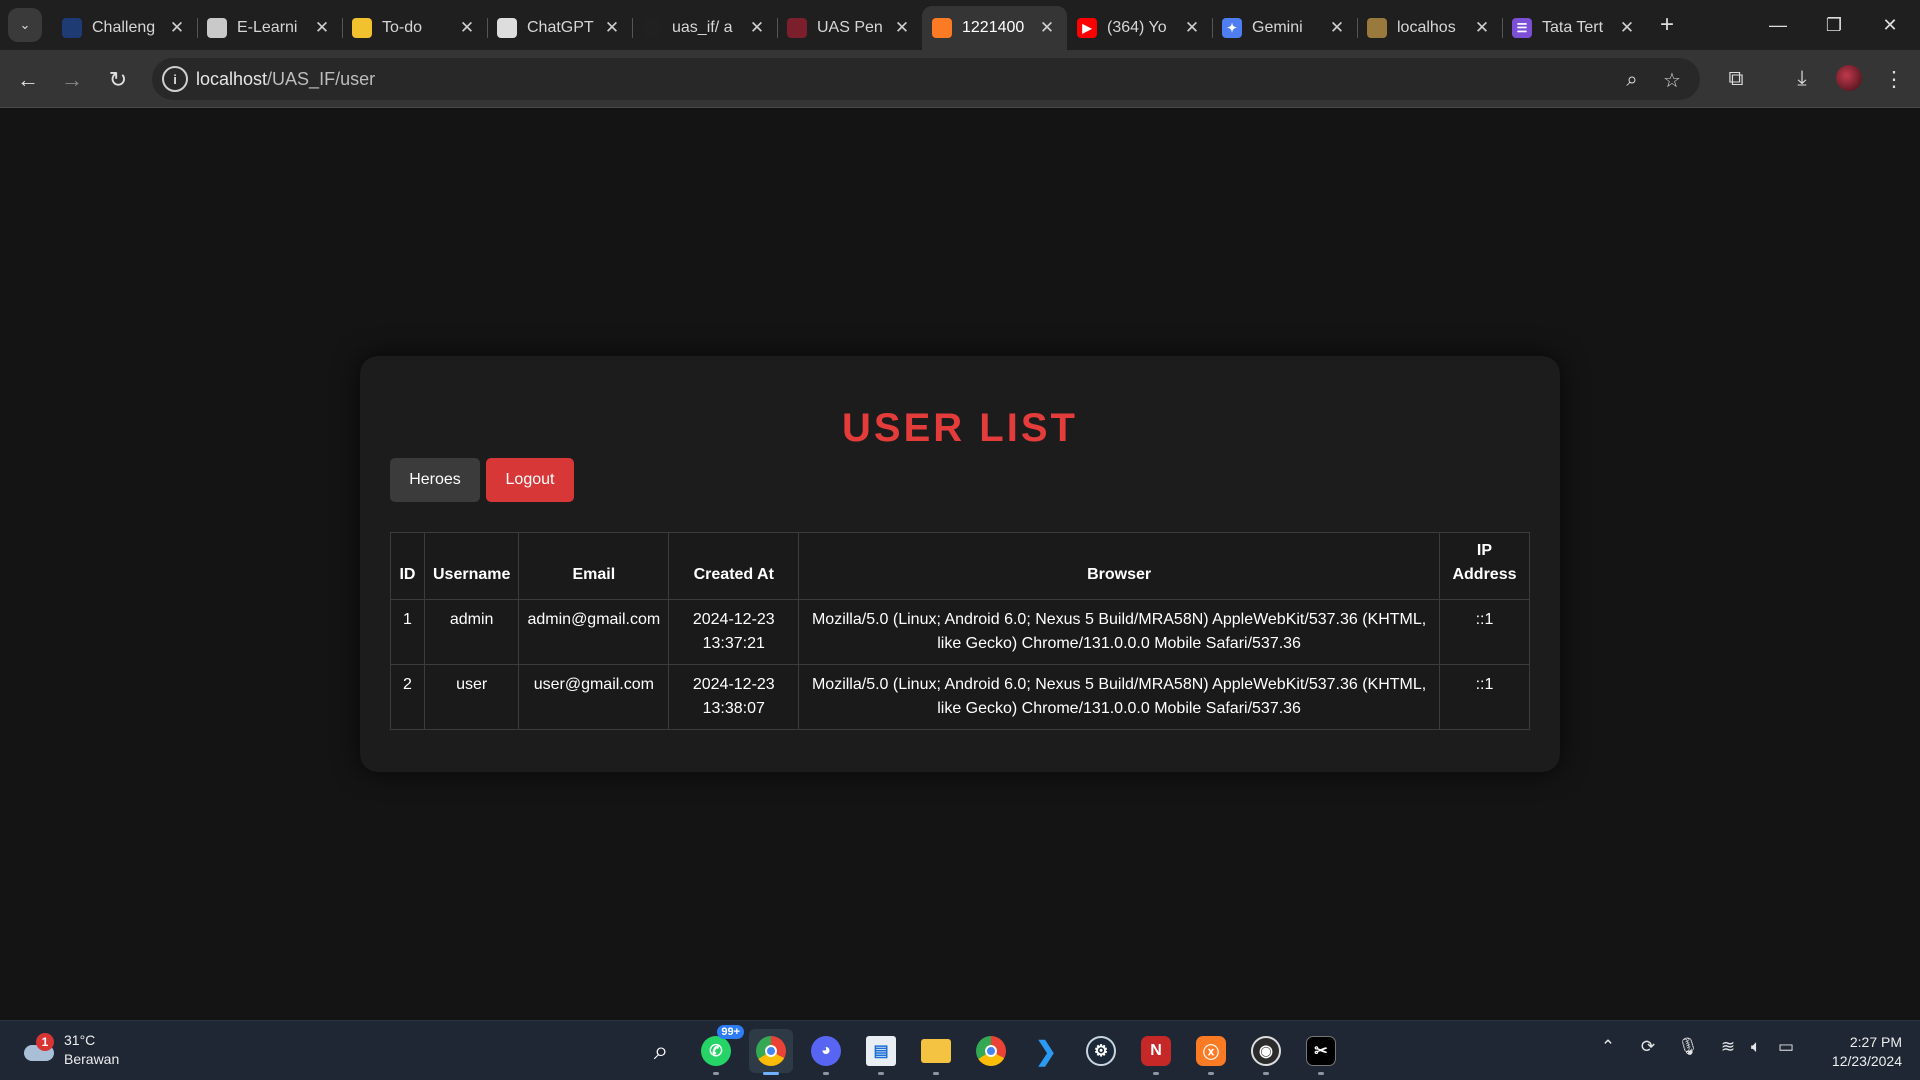 The width and height of the screenshot is (1920, 1080). Describe the element at coordinates (1046, 1051) in the screenshot. I see `vscode-taskbar-button: ❯` at that location.